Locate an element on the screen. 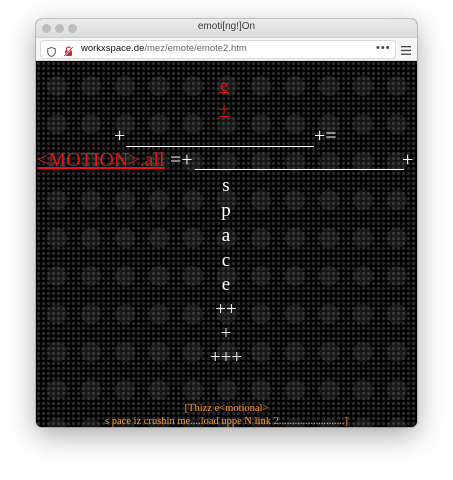 The width and height of the screenshot is (453, 480). link-plus: + is located at coordinates (224, 109).